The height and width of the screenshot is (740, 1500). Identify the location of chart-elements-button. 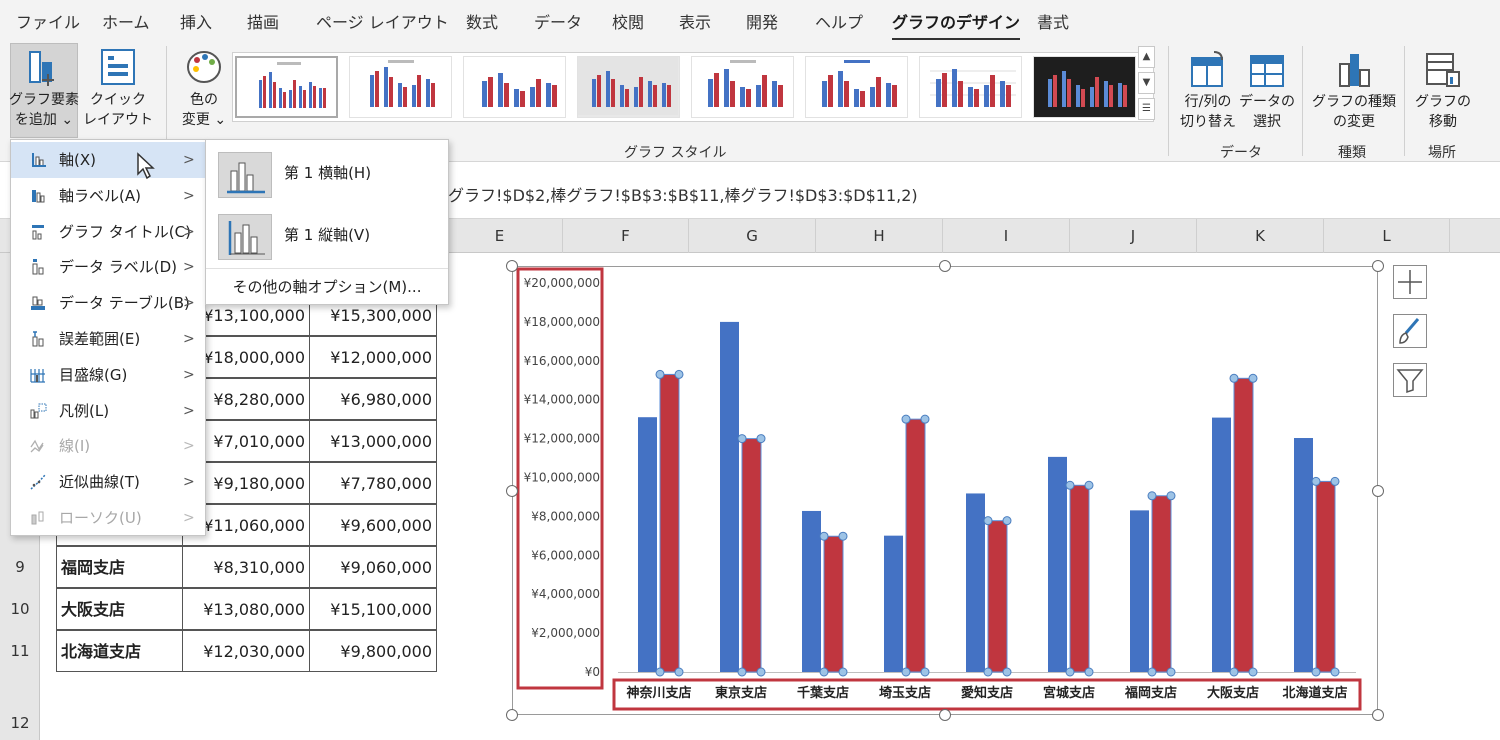
(1410, 282).